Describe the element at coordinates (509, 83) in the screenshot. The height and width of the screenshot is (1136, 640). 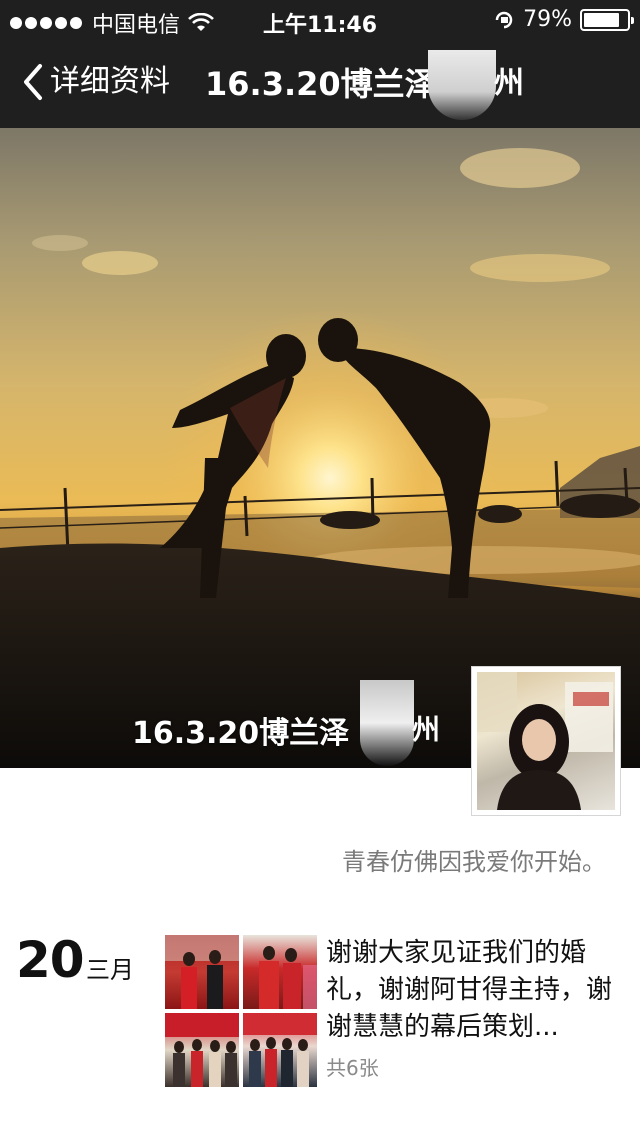
I see `page-title-tail: 州` at that location.